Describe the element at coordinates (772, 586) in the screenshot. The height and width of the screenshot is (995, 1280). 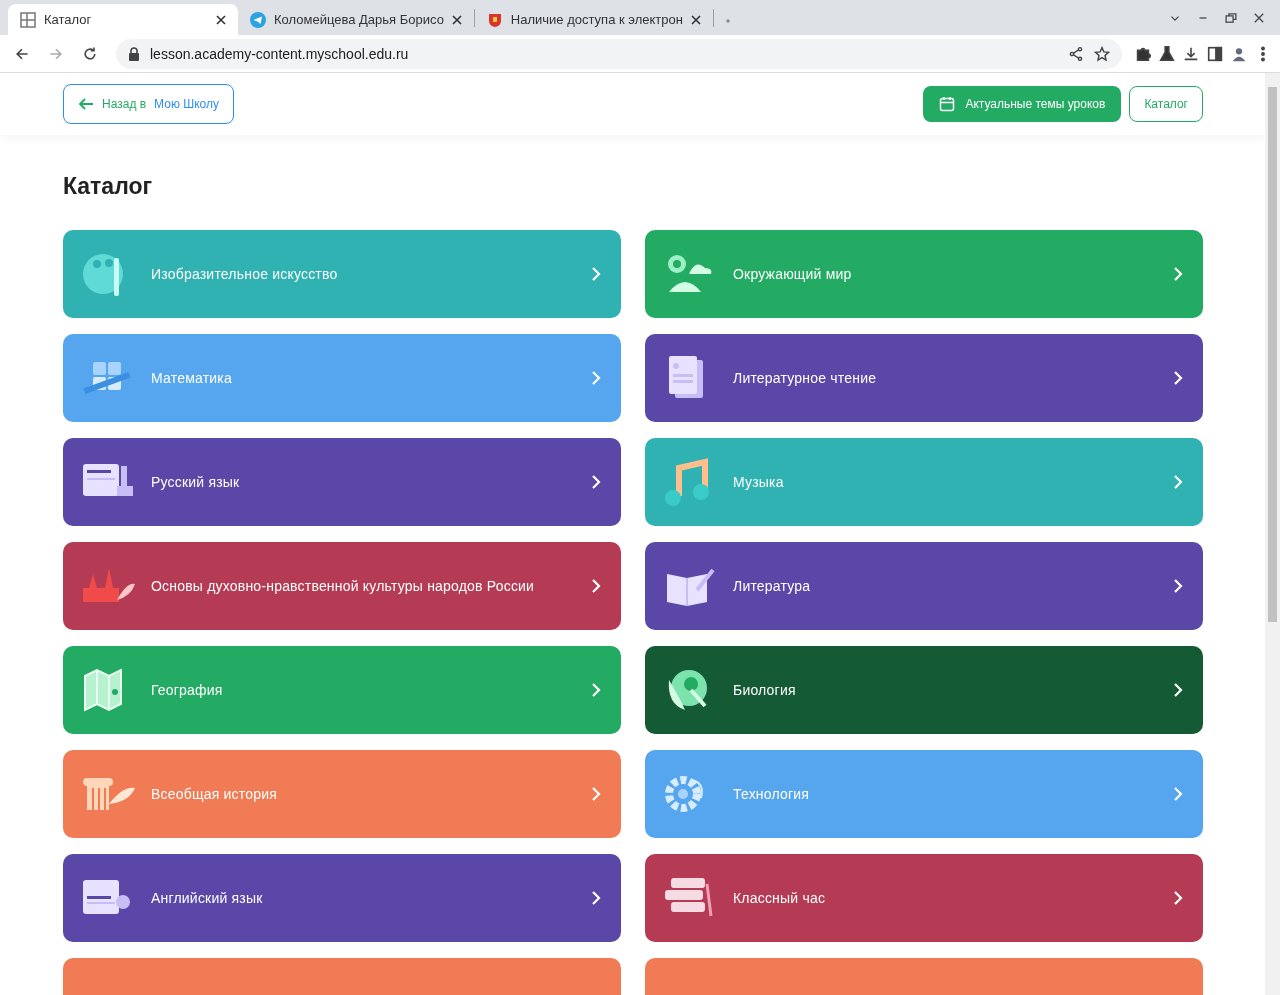
I see `subject-title: Литература` at that location.